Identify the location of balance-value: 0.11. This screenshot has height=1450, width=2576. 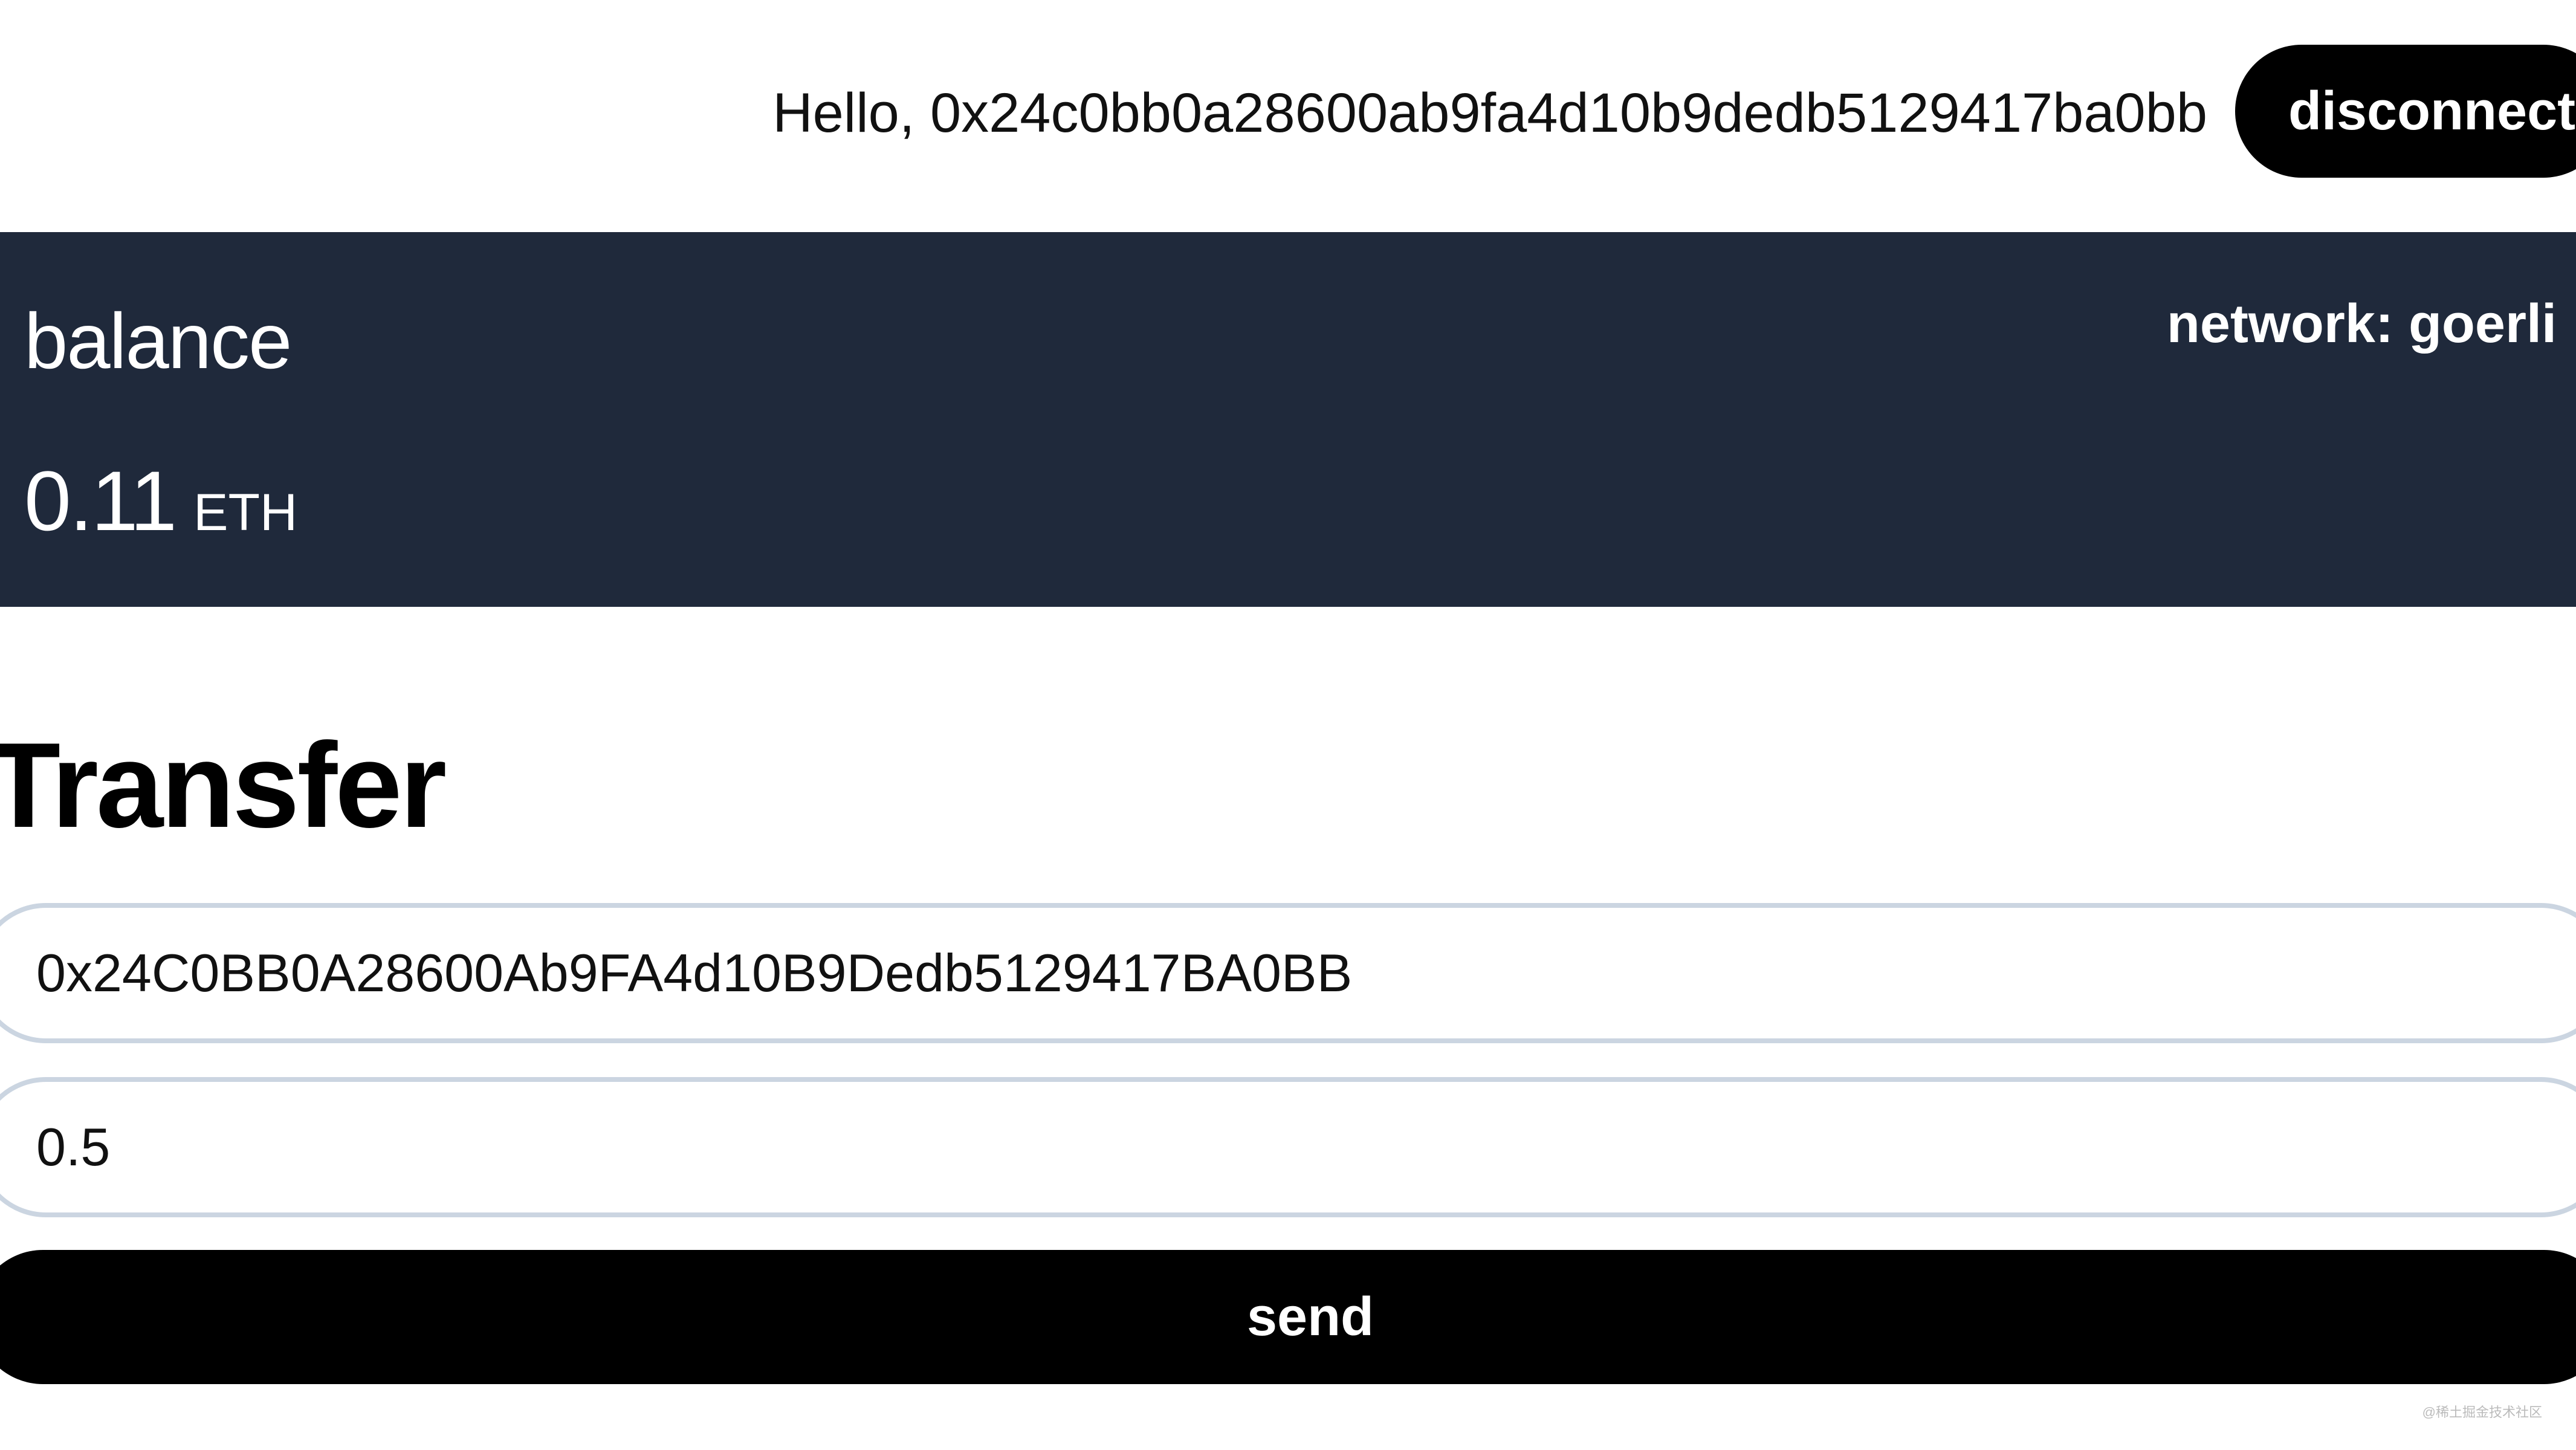
(100, 500).